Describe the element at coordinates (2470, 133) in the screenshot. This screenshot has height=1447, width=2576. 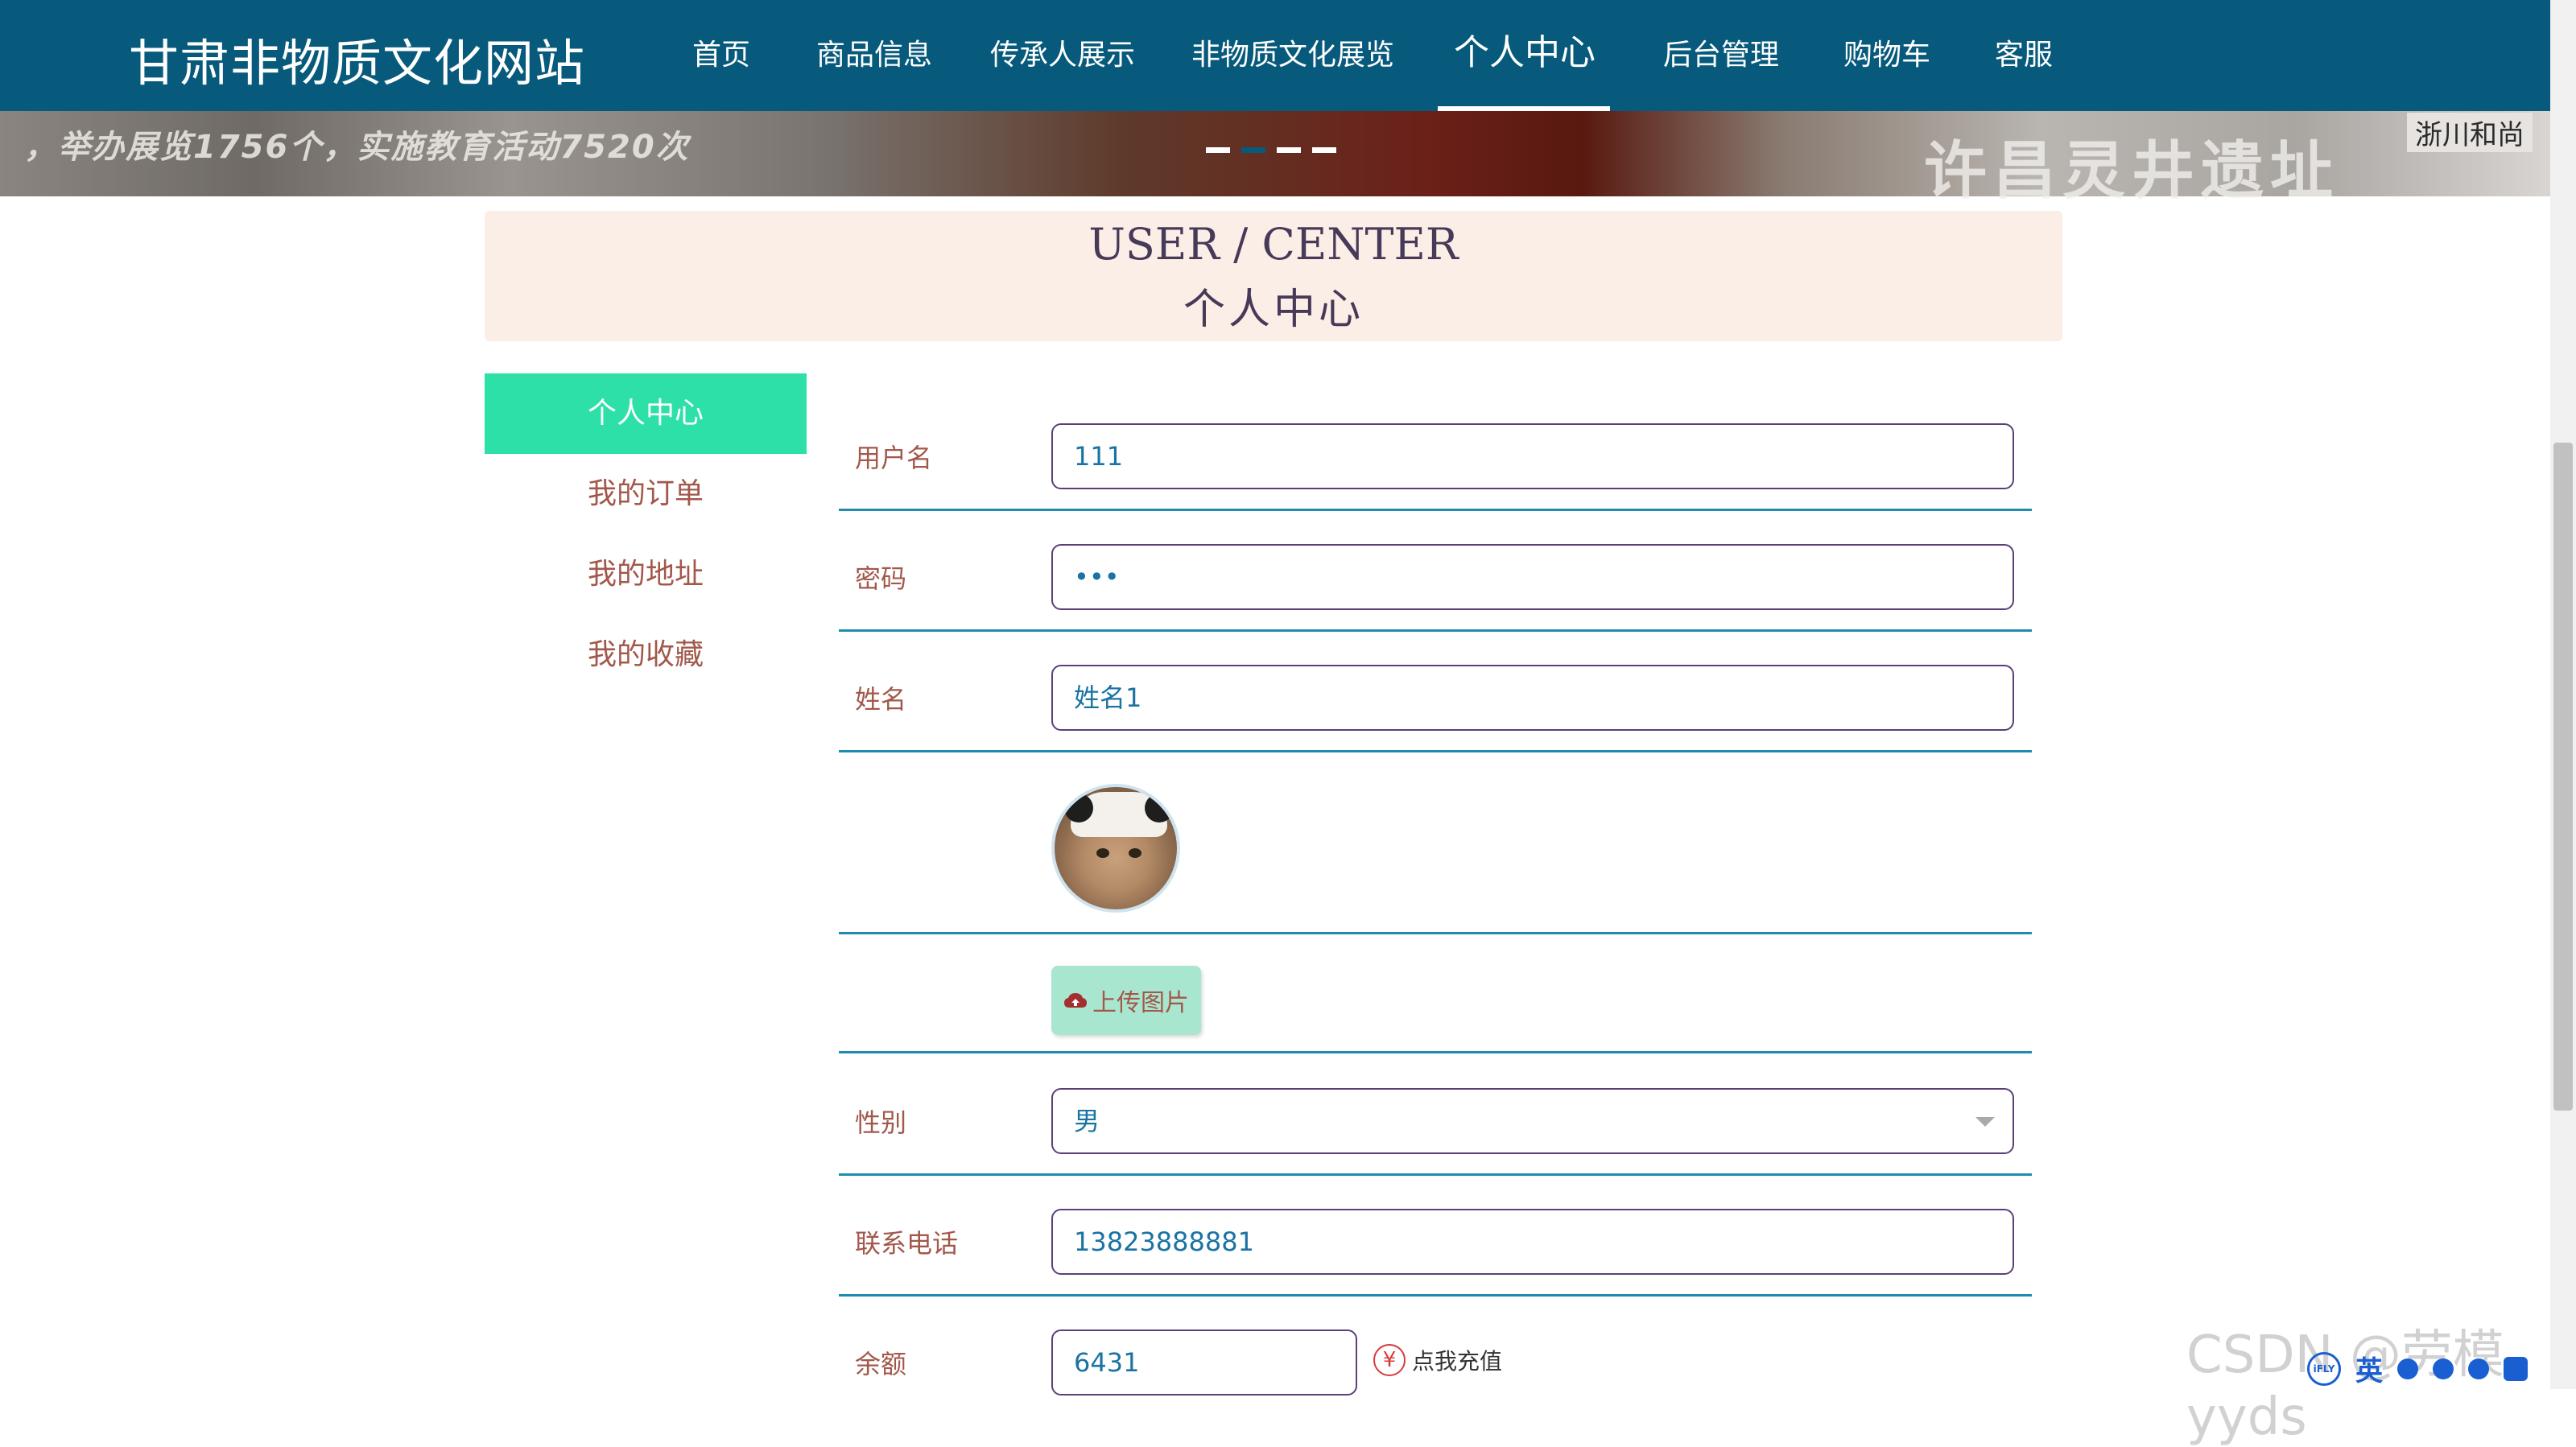
I see `banner-text-far: 浙川和尚` at that location.